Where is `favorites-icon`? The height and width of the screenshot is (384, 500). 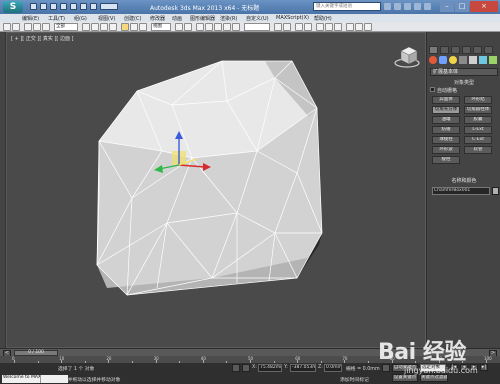 favorites-icon is located at coordinates (417, 6).